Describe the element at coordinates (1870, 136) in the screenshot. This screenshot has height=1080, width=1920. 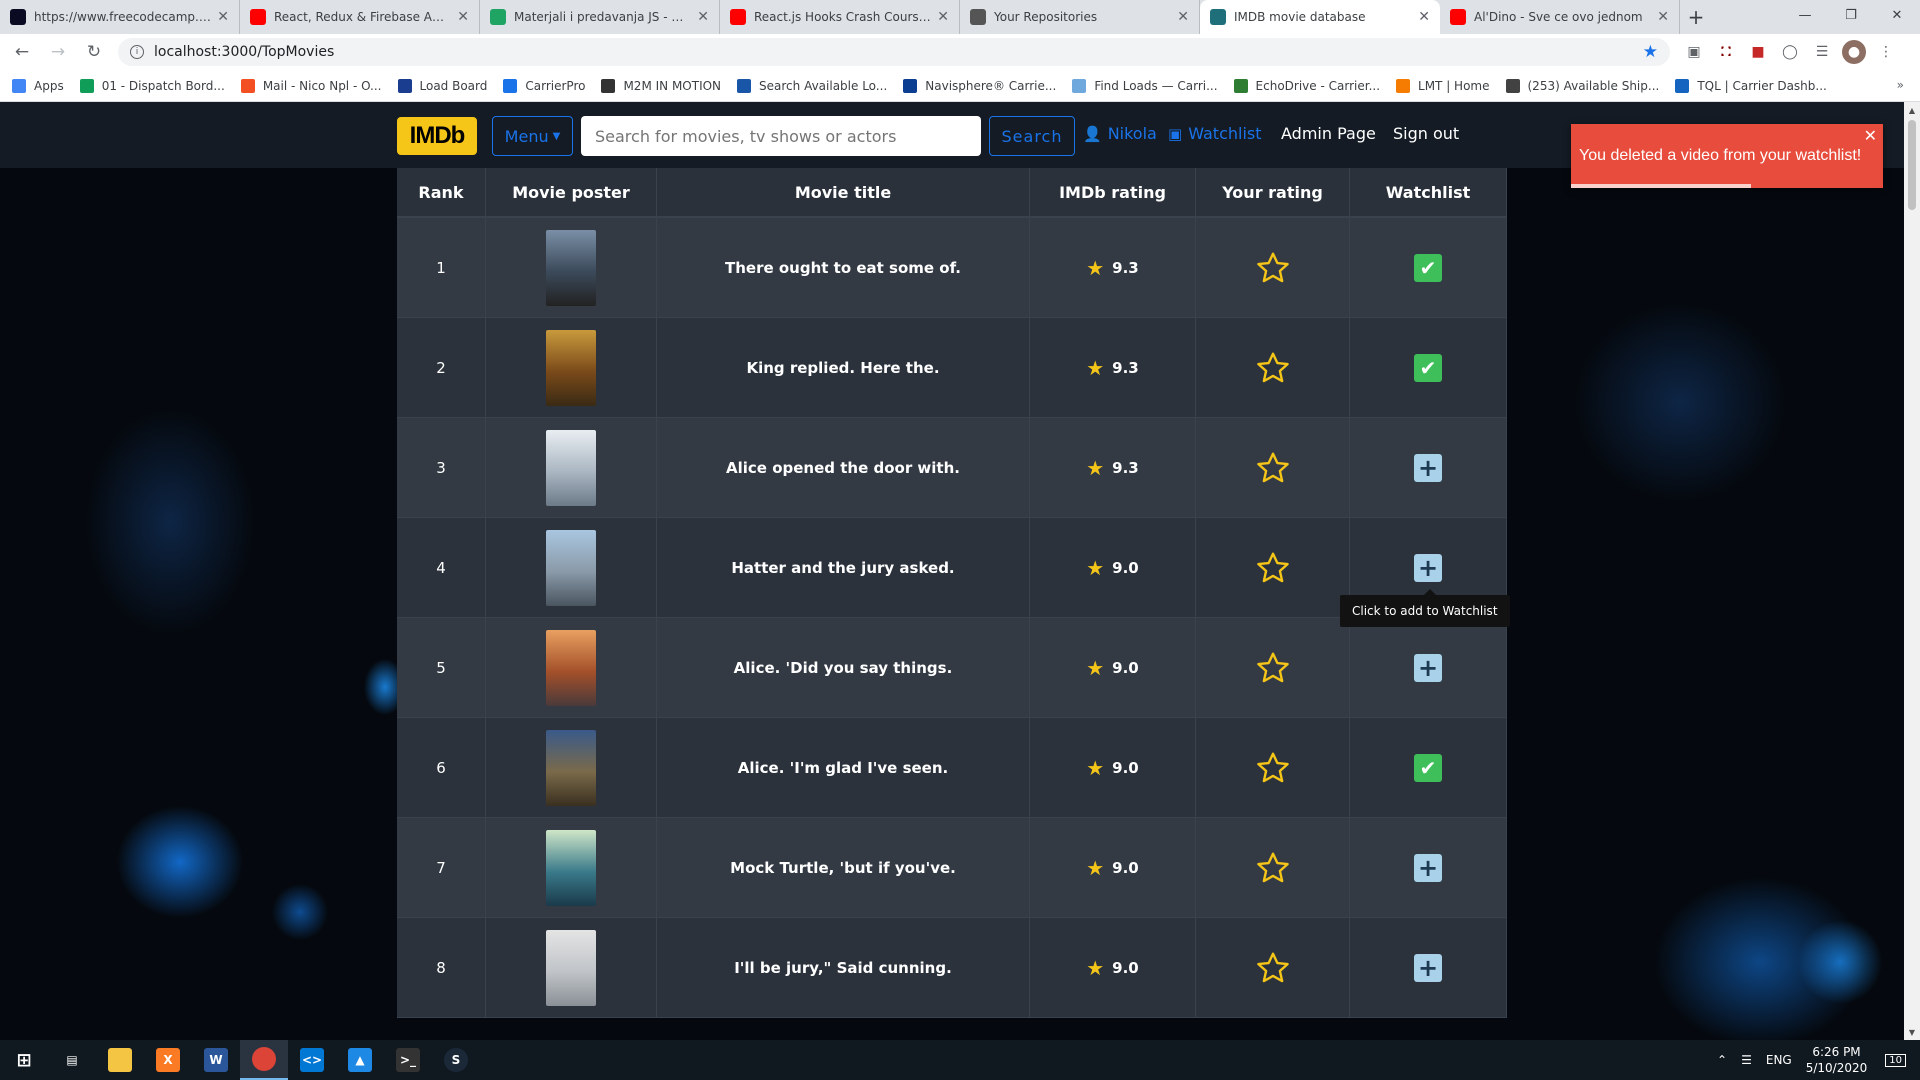
I see `toast-close-icon: ✕` at that location.